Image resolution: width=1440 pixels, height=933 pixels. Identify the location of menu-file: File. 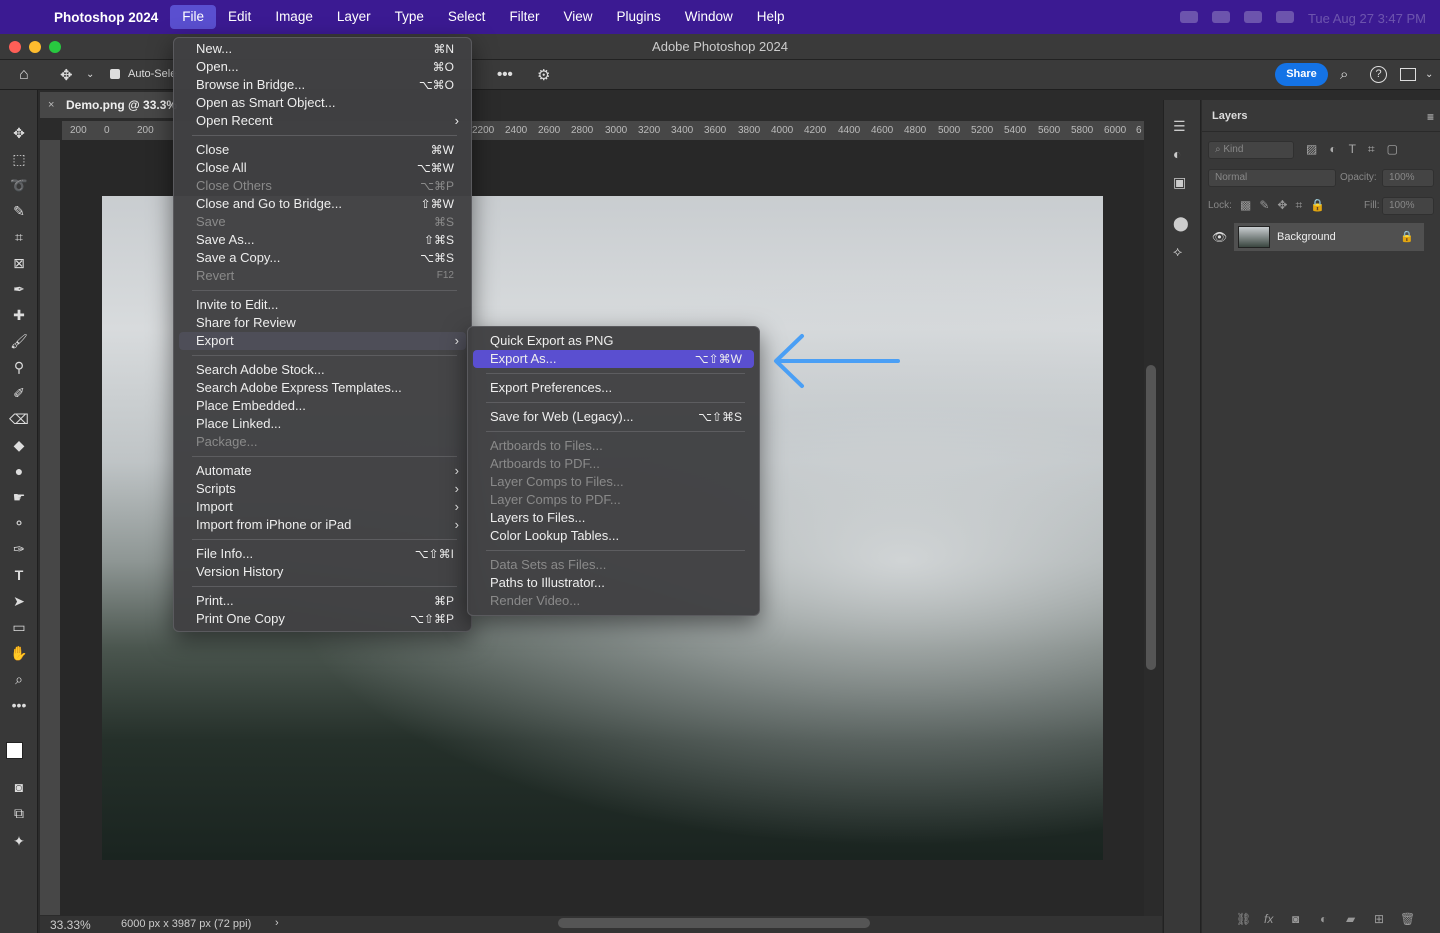
(193, 17).